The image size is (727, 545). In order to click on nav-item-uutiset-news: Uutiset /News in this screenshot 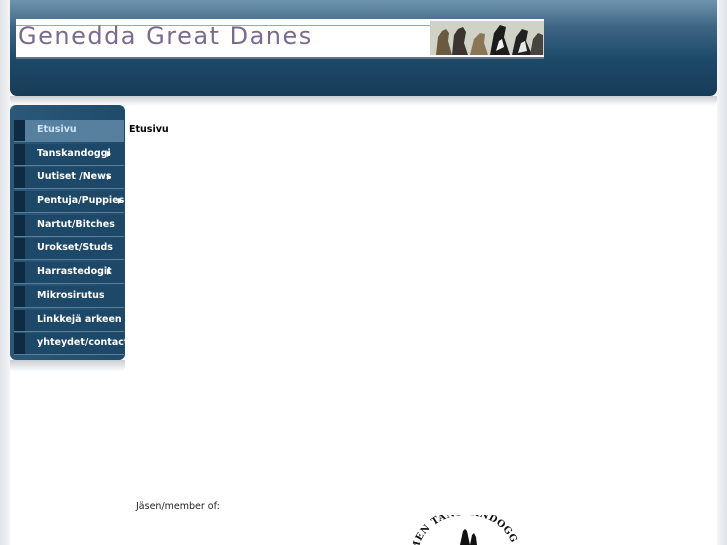, I will do `click(69, 178)`.